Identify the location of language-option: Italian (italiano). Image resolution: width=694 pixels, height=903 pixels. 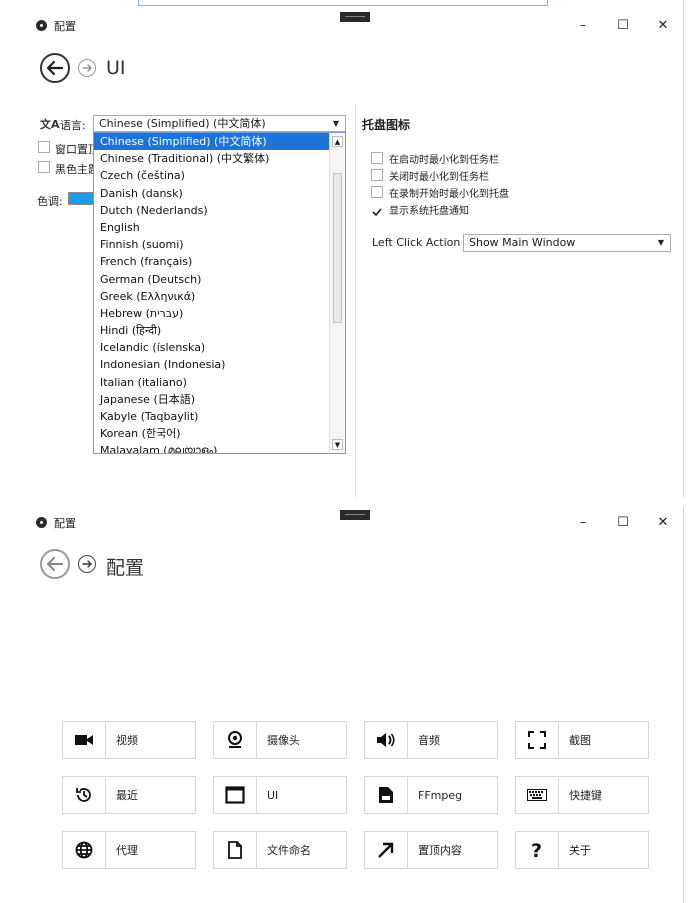
(212, 382).